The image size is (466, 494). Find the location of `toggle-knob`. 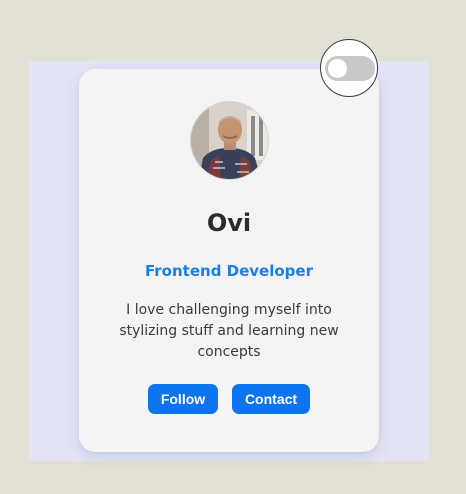

toggle-knob is located at coordinates (337, 68).